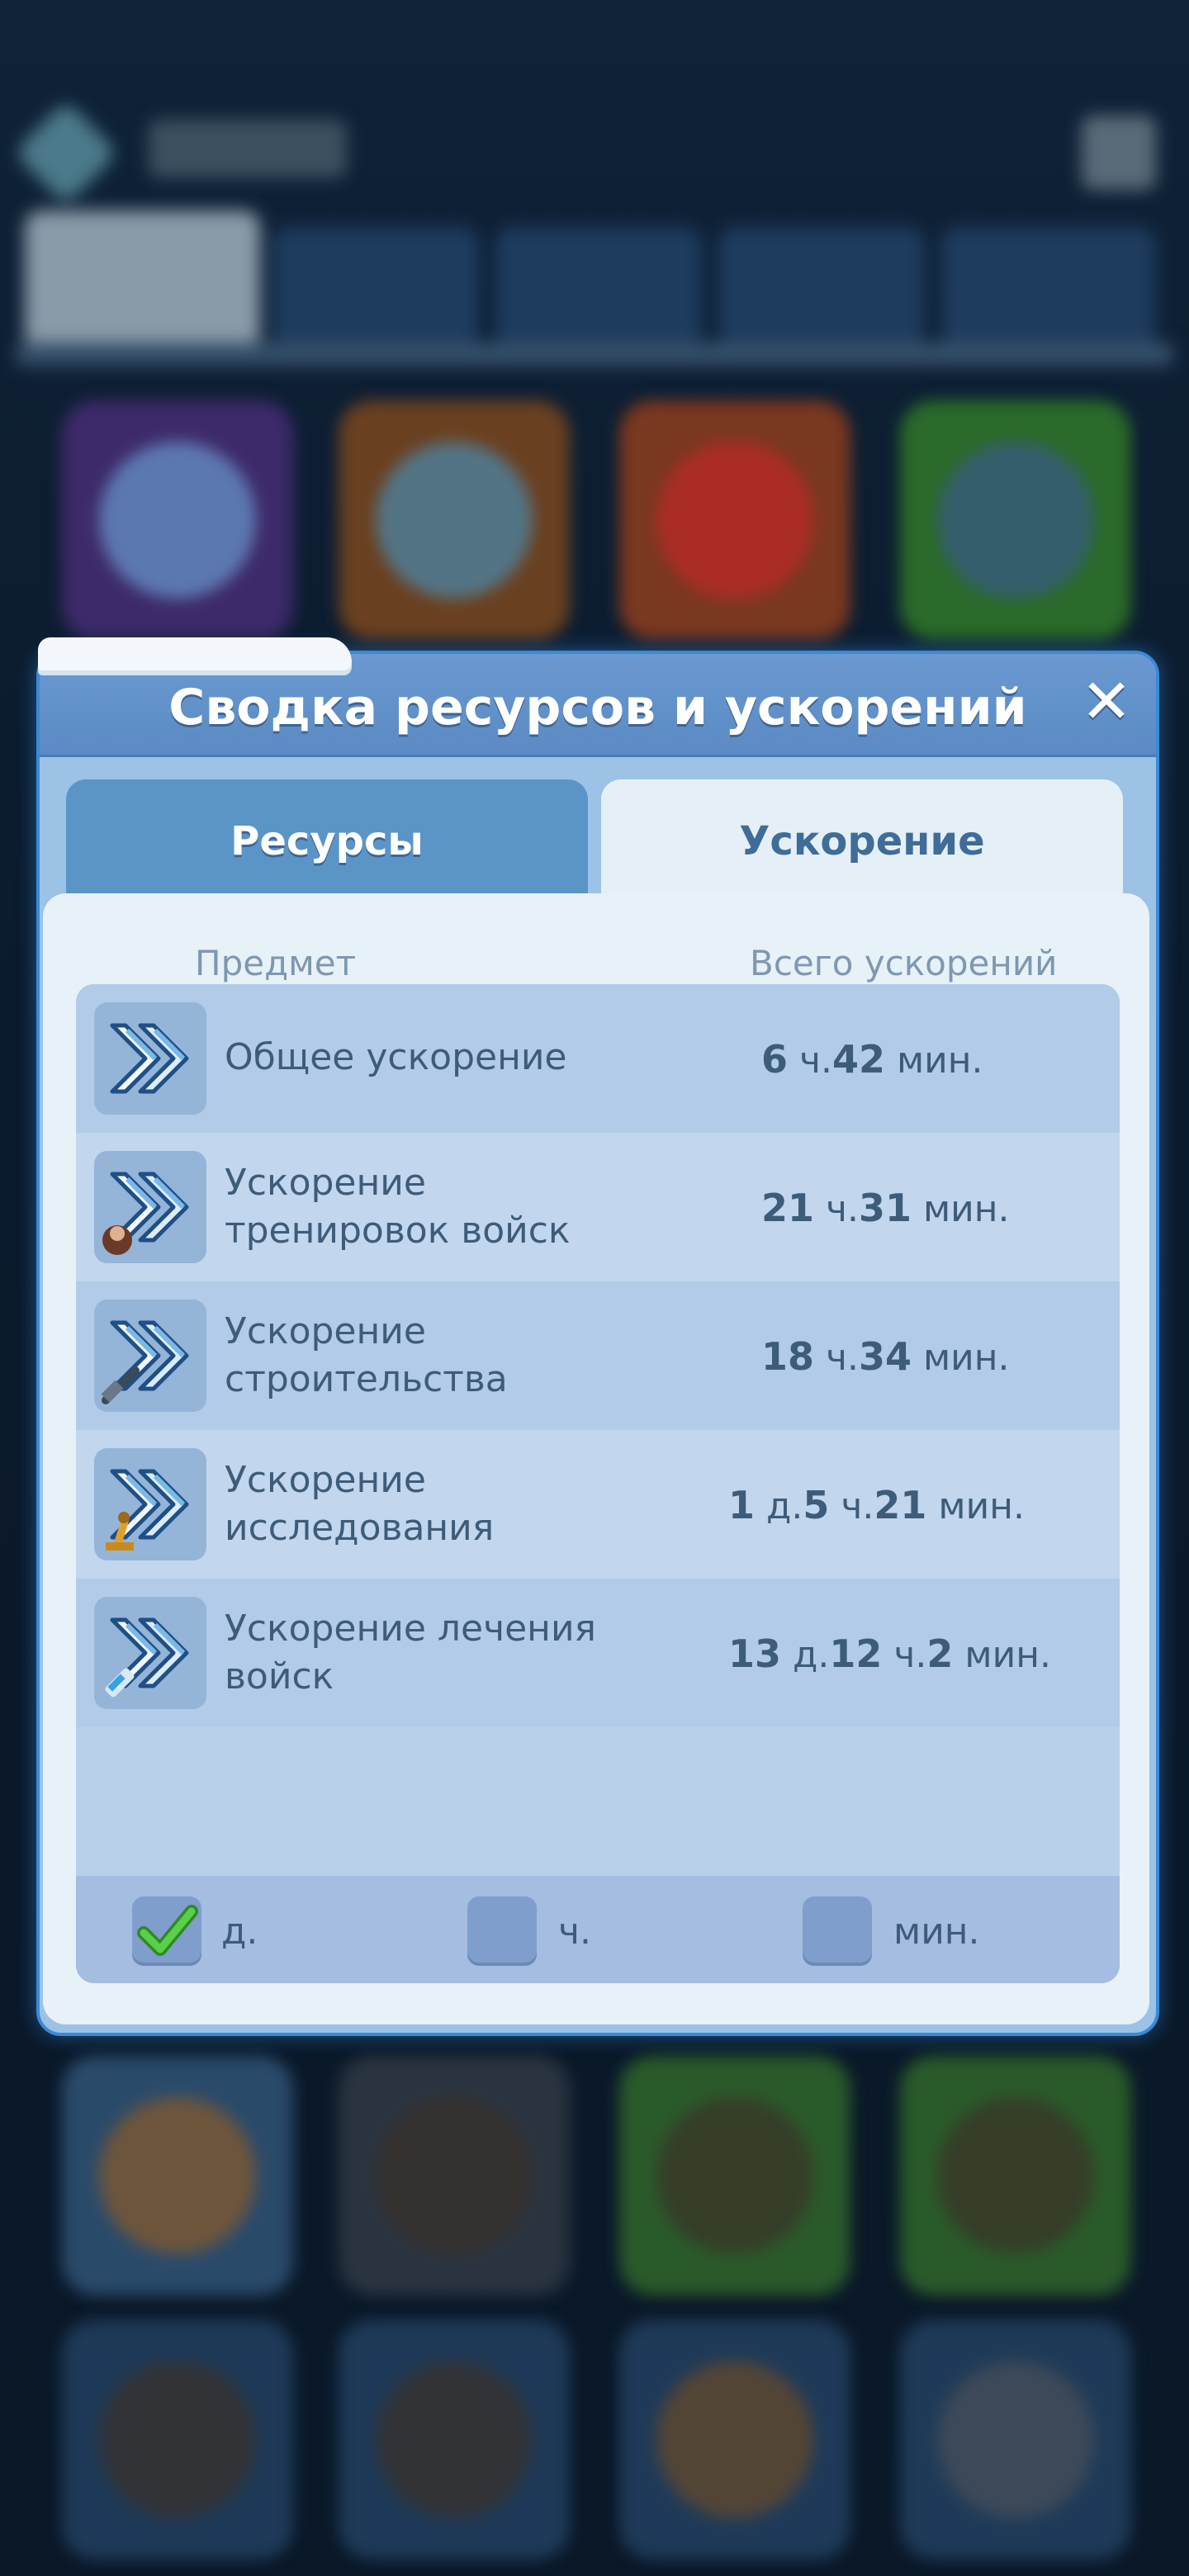 This screenshot has height=2576, width=1189. I want to click on duration-number: 2, so click(940, 1653).